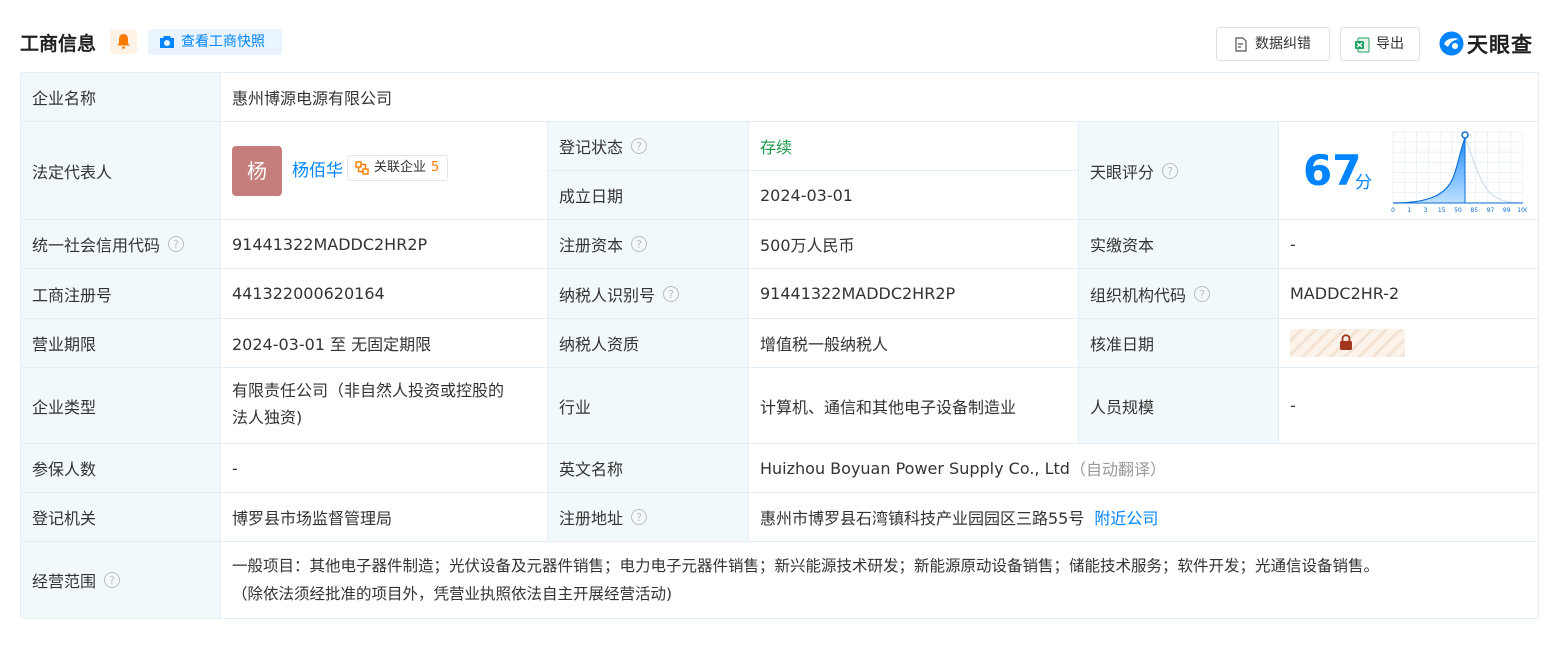  I want to click on score-value-cell: 67 分 0 1 3 15 50 85 97 99 100, so click(1409, 171).